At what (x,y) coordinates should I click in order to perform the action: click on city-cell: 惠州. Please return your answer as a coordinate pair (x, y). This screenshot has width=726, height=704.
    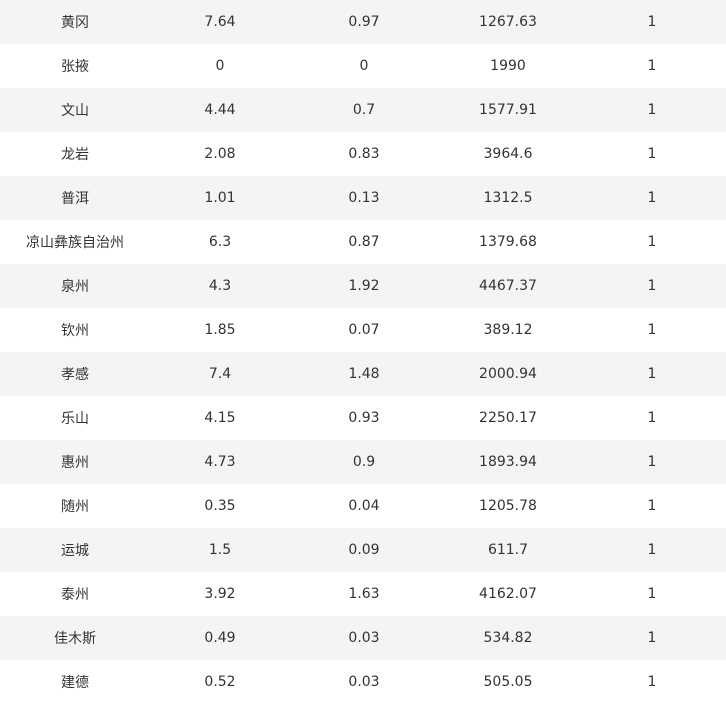
    Looking at the image, I should click on (75, 462).